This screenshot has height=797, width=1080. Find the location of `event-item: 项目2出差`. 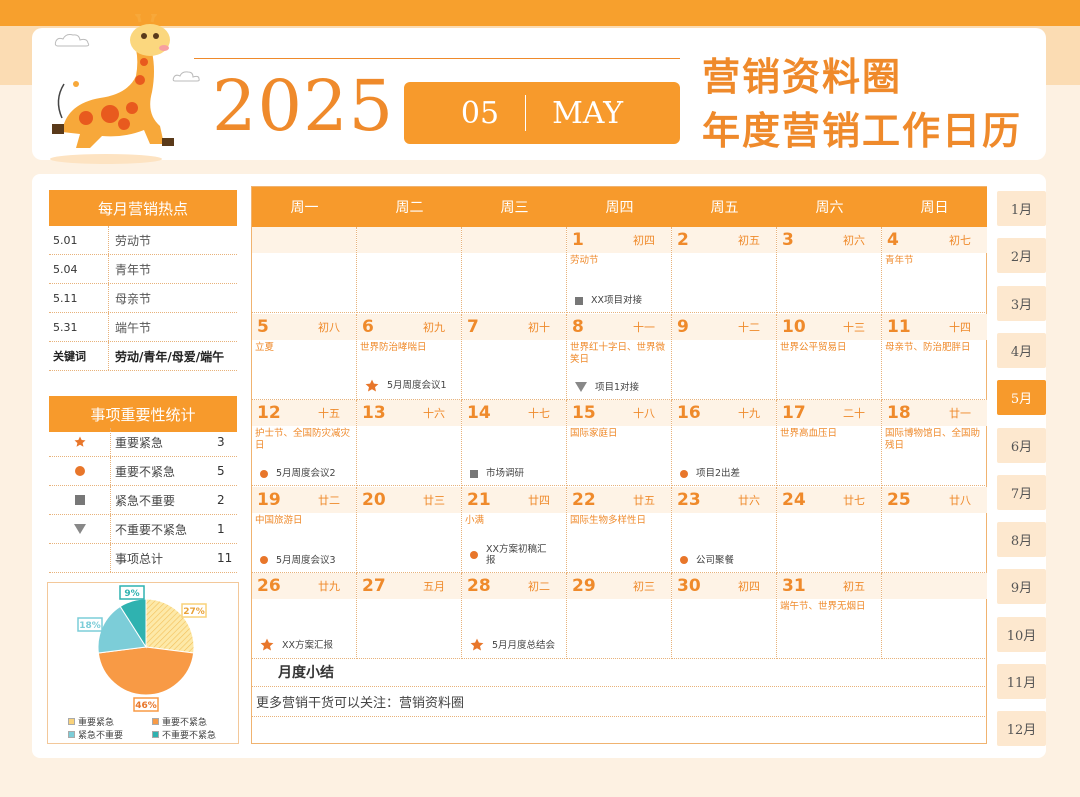

event-item: 项目2出差 is located at coordinates (710, 473).